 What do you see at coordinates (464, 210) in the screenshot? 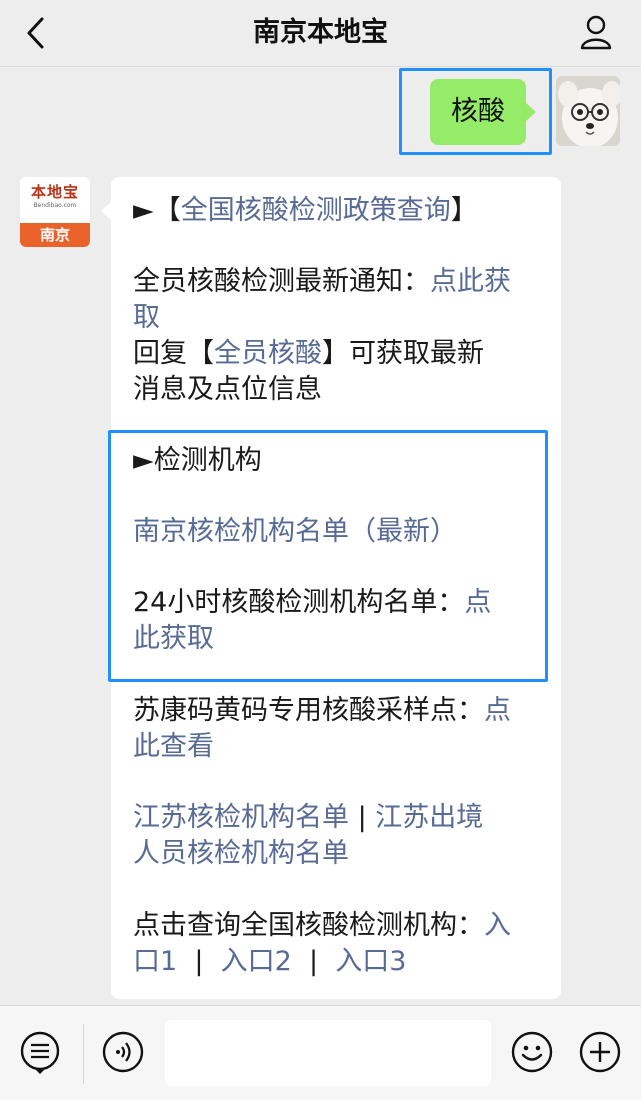
I see `policy-suffix: 】` at bounding box center [464, 210].